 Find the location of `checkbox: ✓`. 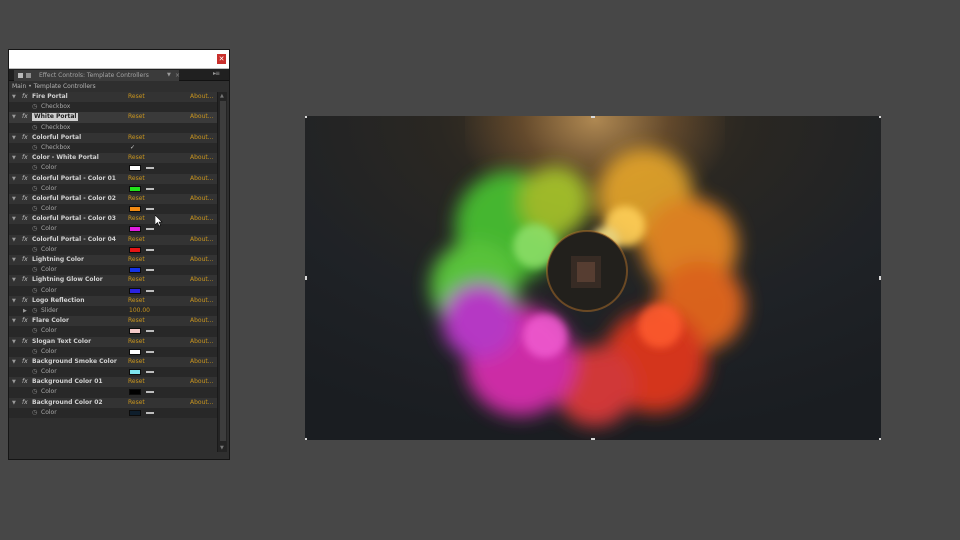

checkbox: ✓ is located at coordinates (132, 148).